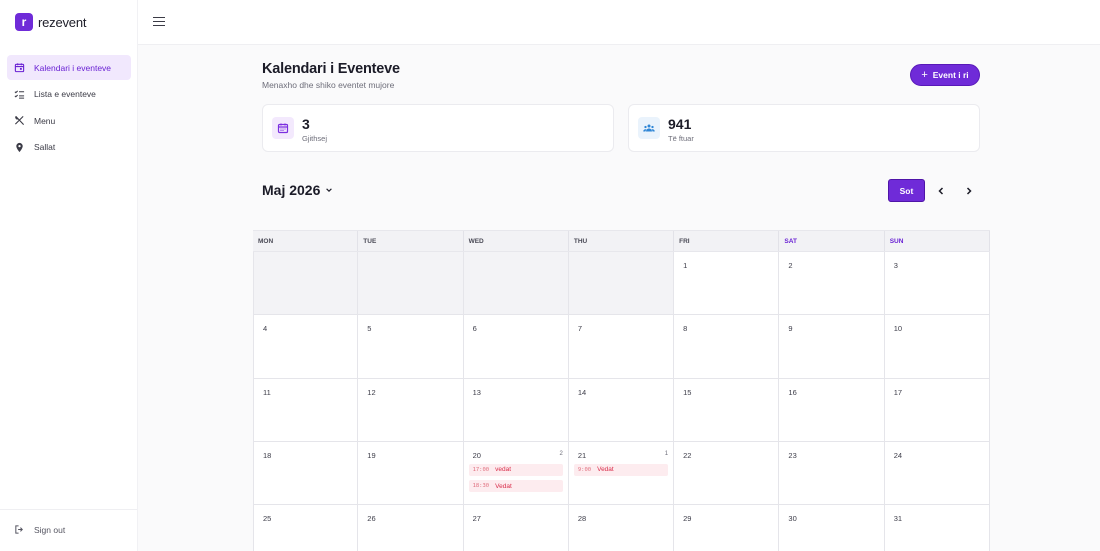  What do you see at coordinates (315, 138) in the screenshot?
I see `stat-label: Gjithsej` at bounding box center [315, 138].